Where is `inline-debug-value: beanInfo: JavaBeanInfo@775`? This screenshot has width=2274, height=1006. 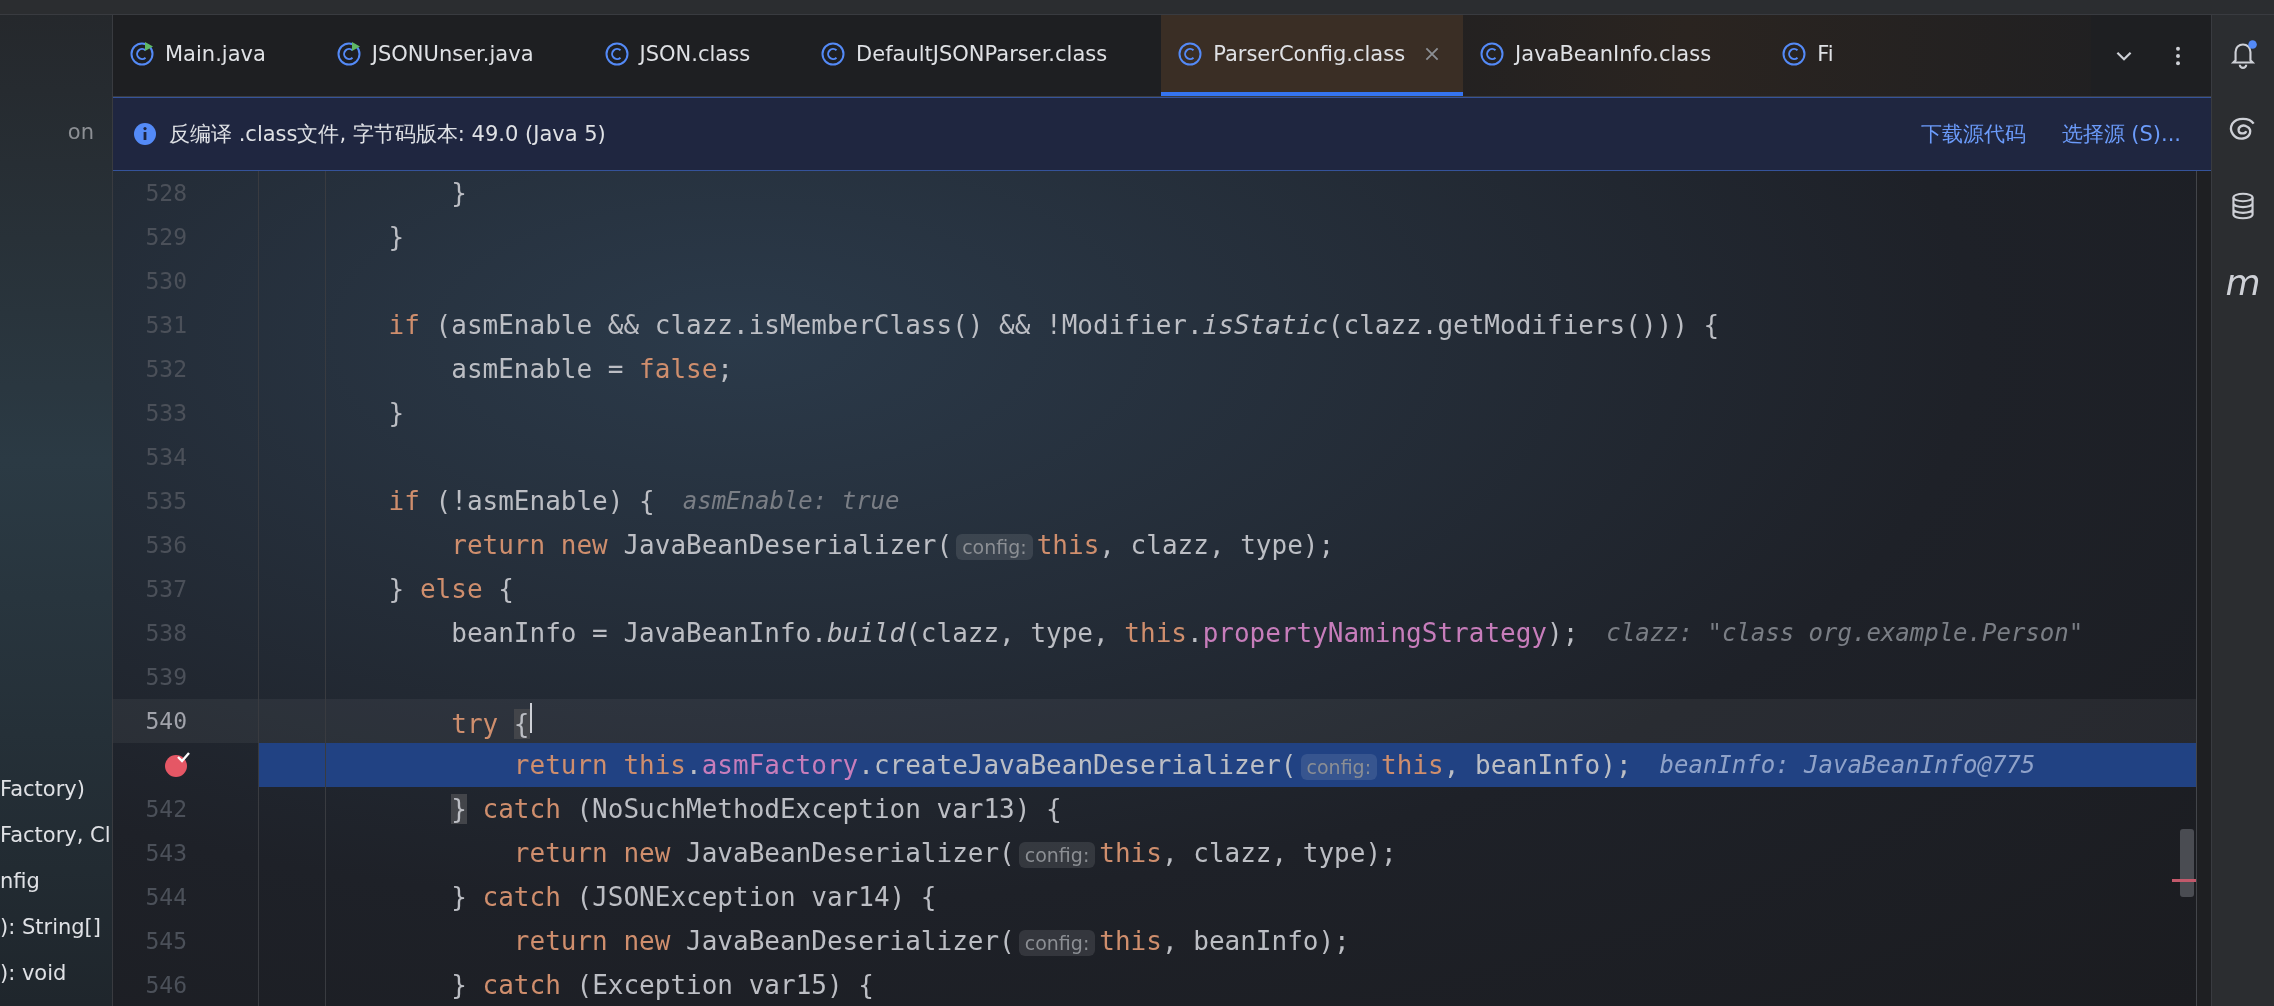
inline-debug-value: beanInfo: JavaBeanInfo@775 is located at coordinates (1847, 765).